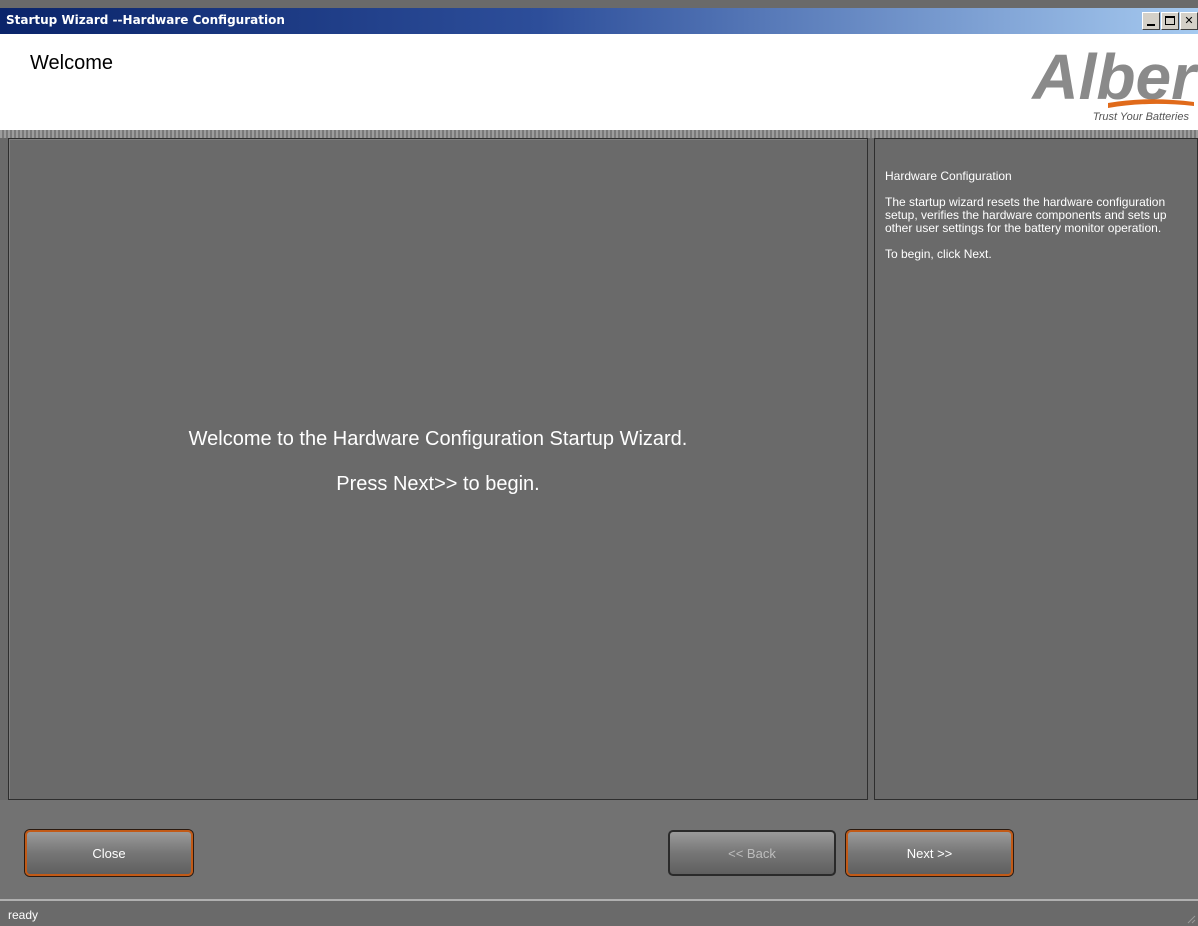 Image resolution: width=1198 pixels, height=926 pixels. I want to click on welcome-instruction: Press Next>> to begin., so click(438, 484).